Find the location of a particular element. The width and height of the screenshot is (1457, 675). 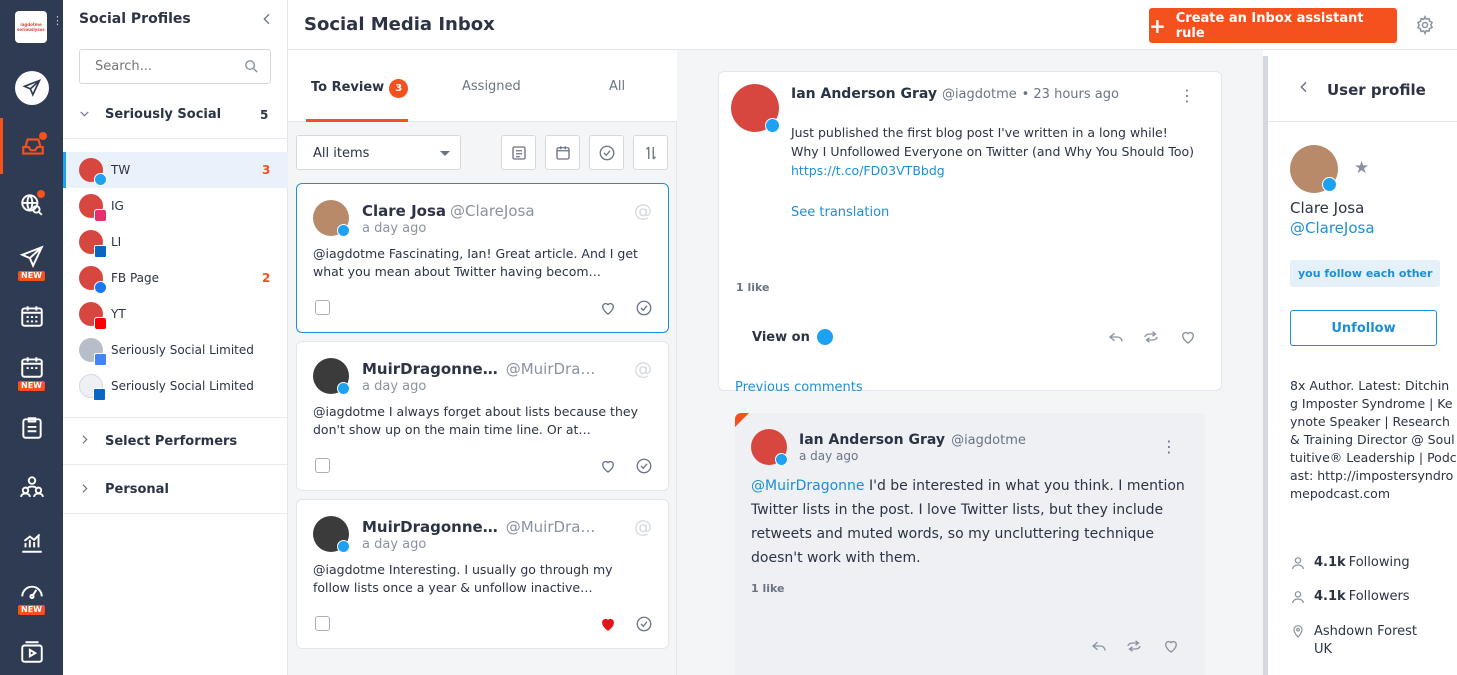

gauge-icon is located at coordinates (31, 592).